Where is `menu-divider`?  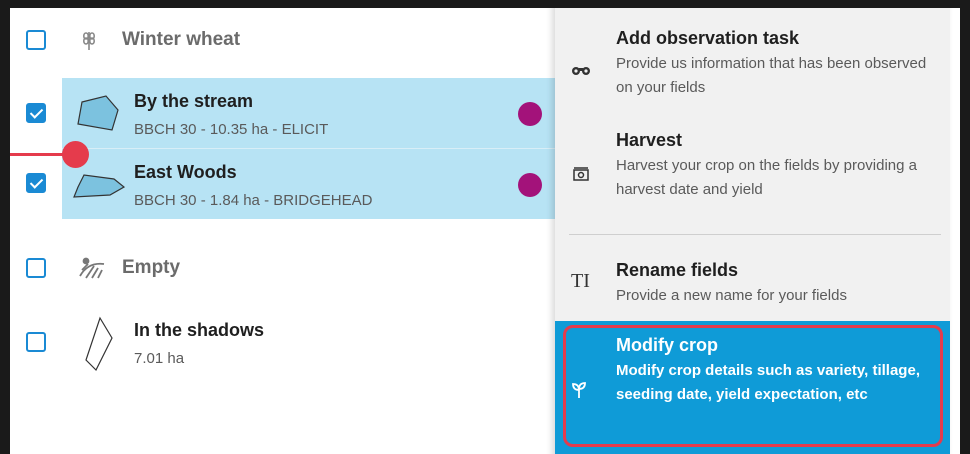
menu-divider is located at coordinates (755, 234).